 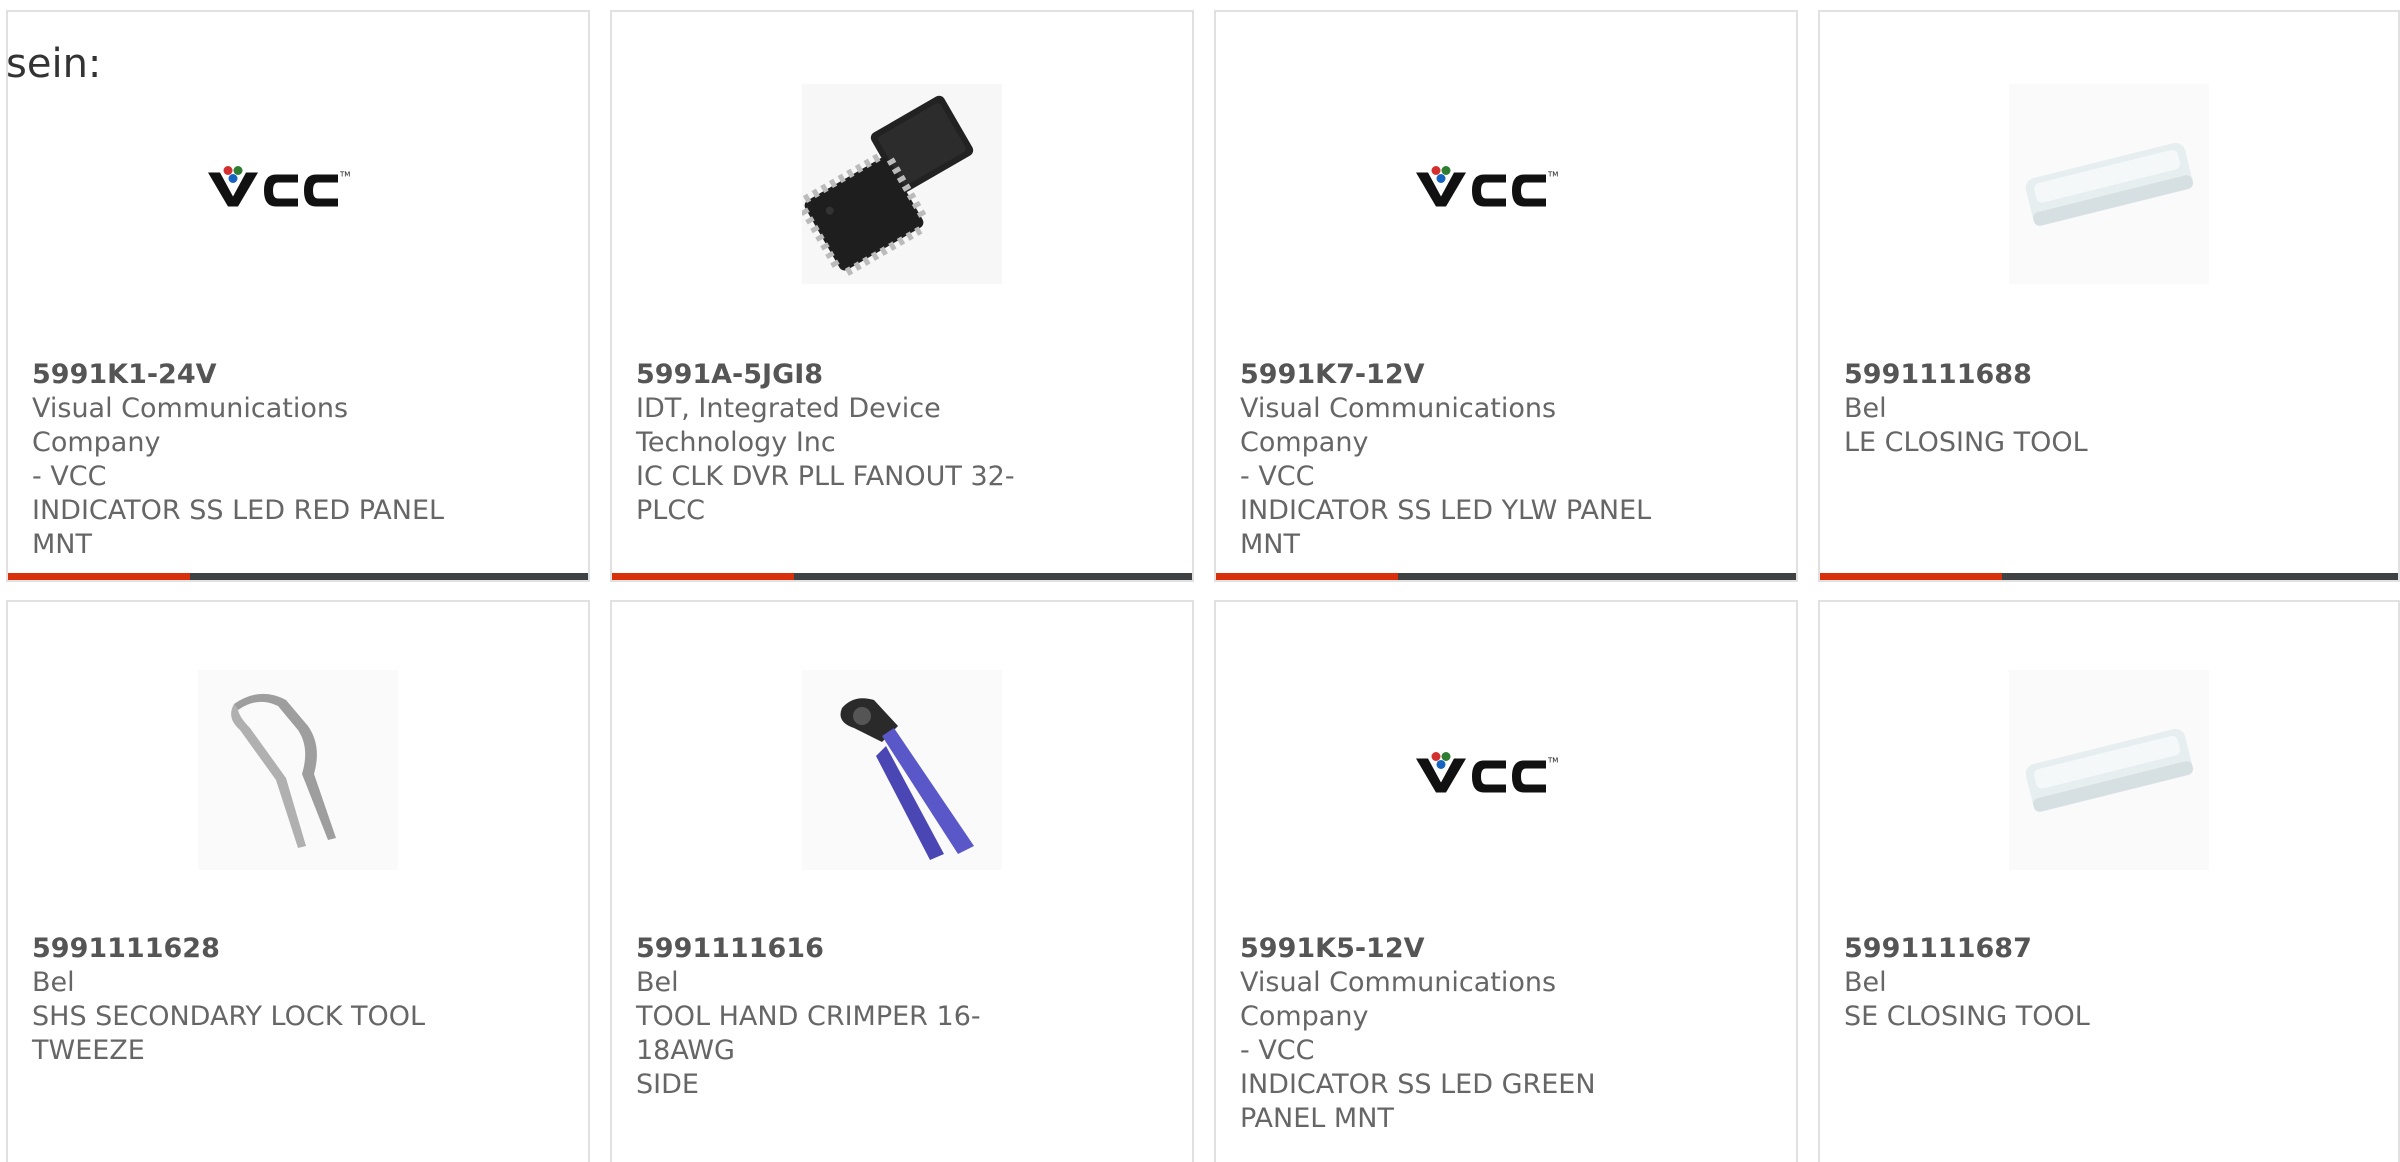 What do you see at coordinates (808, 1033) in the screenshot?
I see `product-description: TOOL HAND CRIMPER 16-18AWG` at bounding box center [808, 1033].